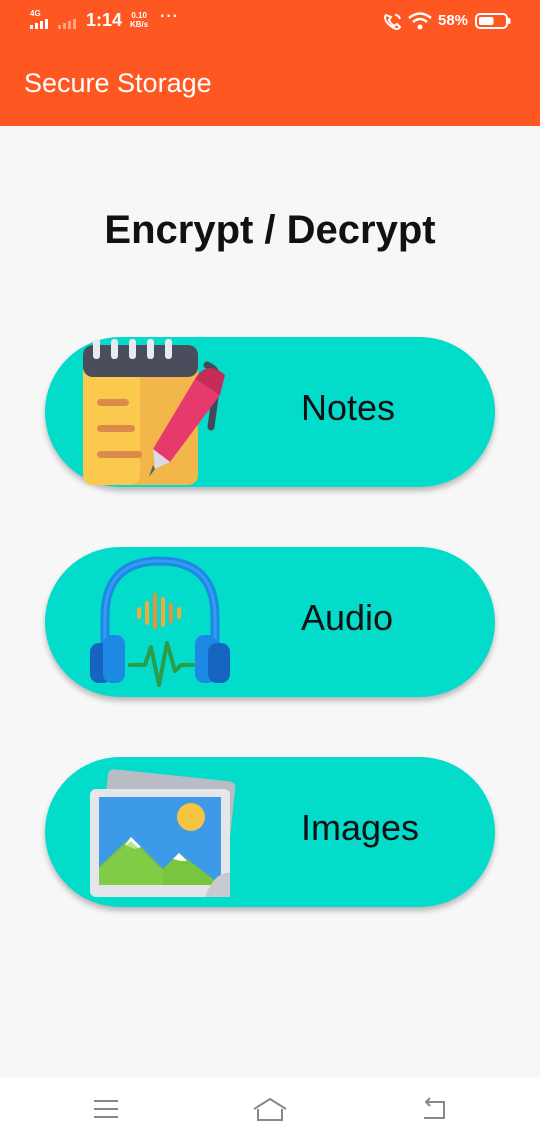 The width and height of the screenshot is (540, 1140). What do you see at coordinates (154, 412) in the screenshot?
I see `notepad-pen-icon` at bounding box center [154, 412].